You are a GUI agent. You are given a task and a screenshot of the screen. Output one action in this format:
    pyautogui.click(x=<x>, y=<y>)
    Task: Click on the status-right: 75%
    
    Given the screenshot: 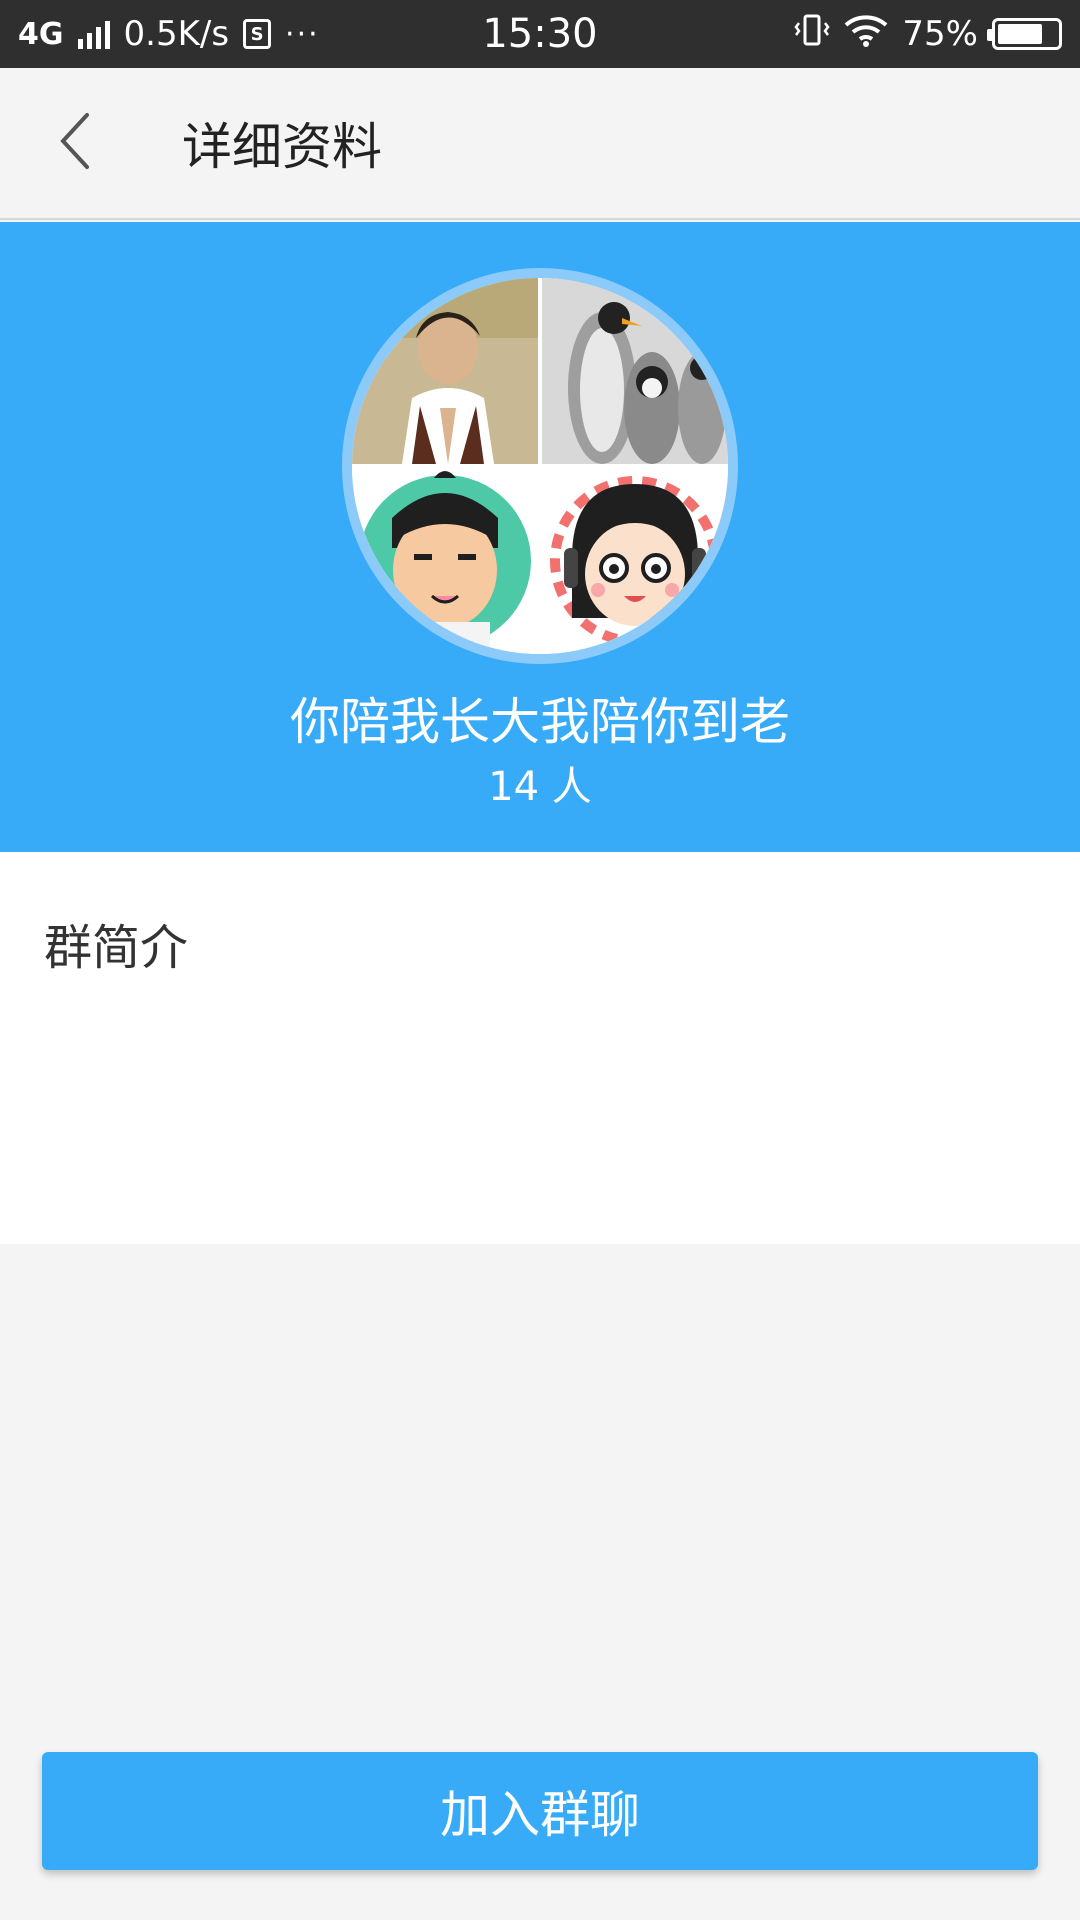 What is the action you would take?
    pyautogui.click(x=928, y=34)
    